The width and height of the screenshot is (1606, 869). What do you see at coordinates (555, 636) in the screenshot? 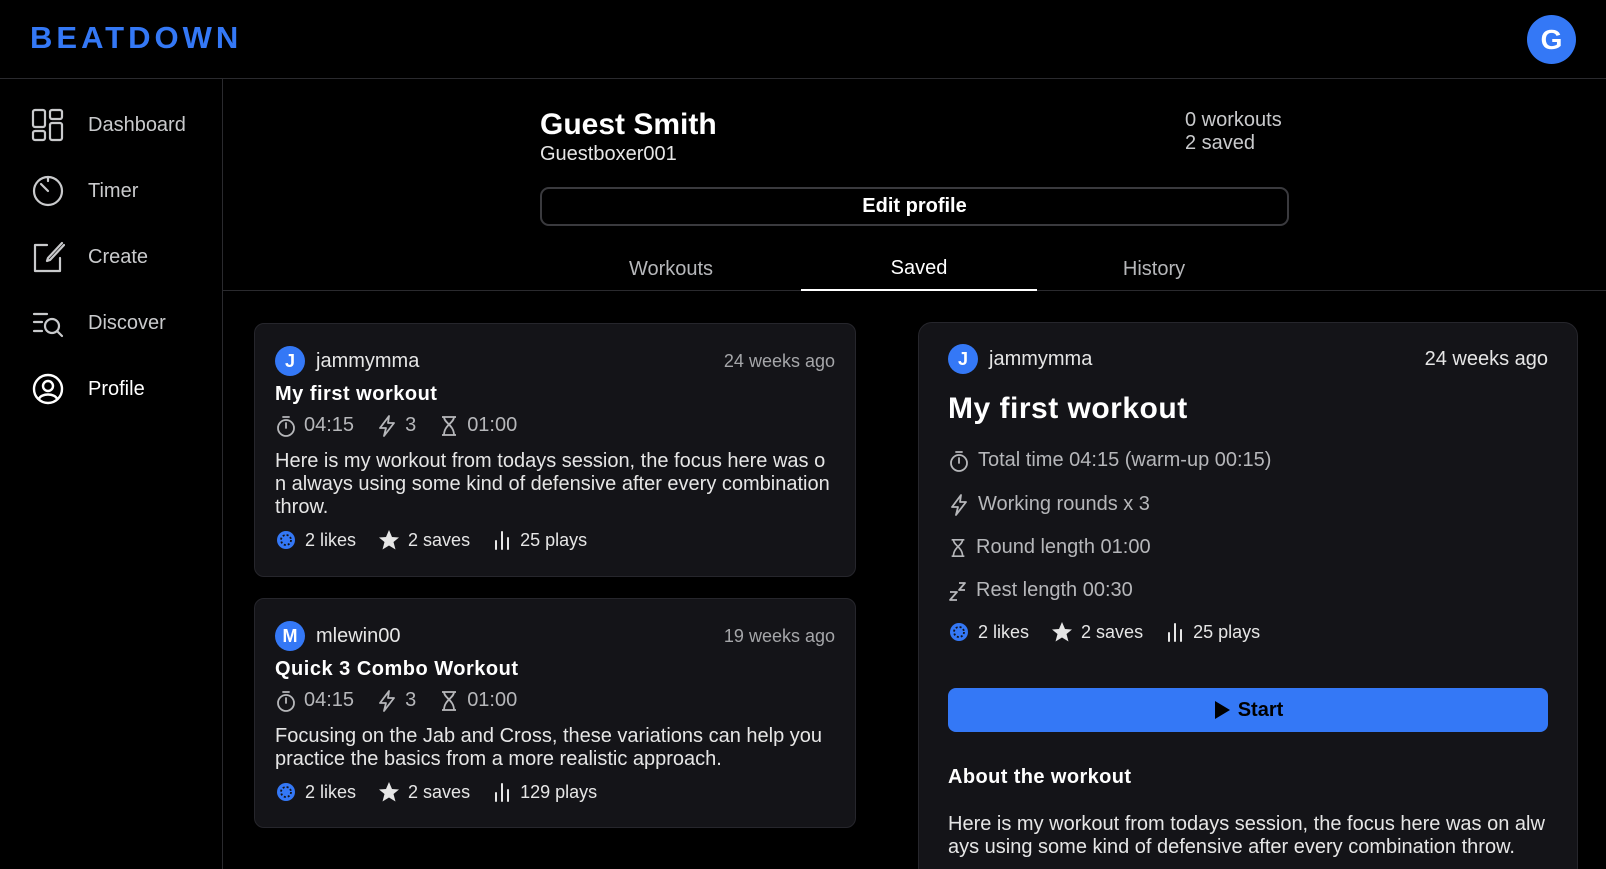
I see `card-header: M mlewin00 19 weeks ago` at bounding box center [555, 636].